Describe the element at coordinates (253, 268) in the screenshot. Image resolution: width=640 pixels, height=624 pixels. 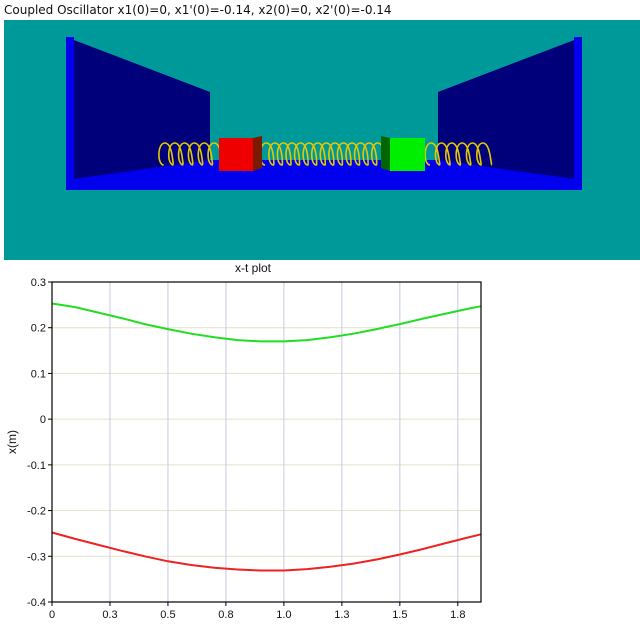
I see `plot-title: x-t plot` at that location.